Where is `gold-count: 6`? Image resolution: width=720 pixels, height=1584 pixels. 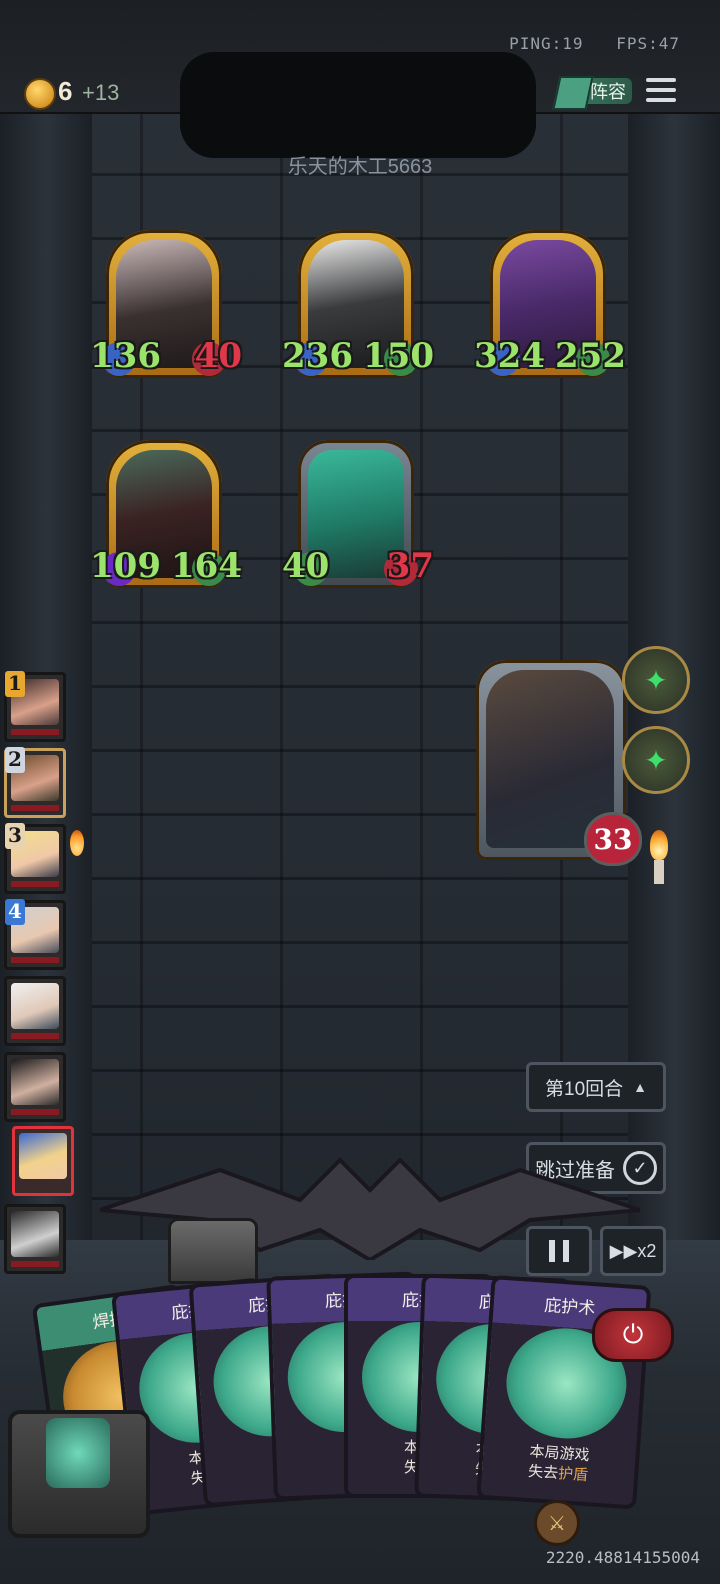 gold-count: 6 is located at coordinates (65, 91).